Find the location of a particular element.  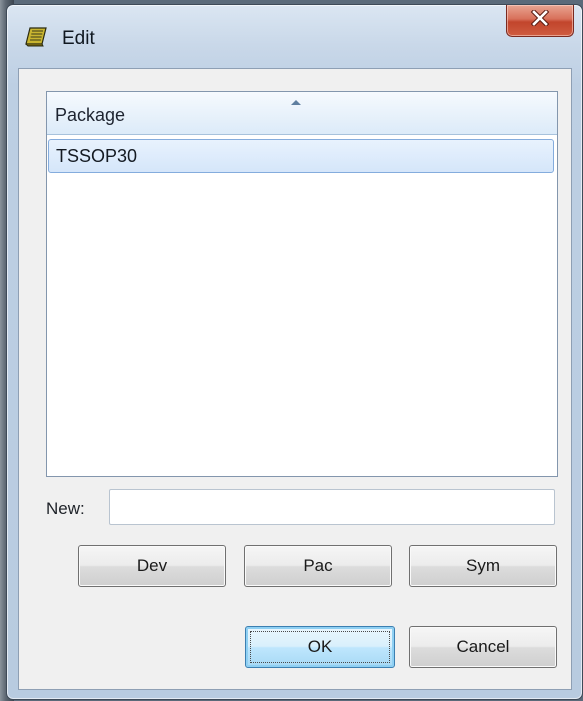

dev-button: Dev is located at coordinates (152, 566).